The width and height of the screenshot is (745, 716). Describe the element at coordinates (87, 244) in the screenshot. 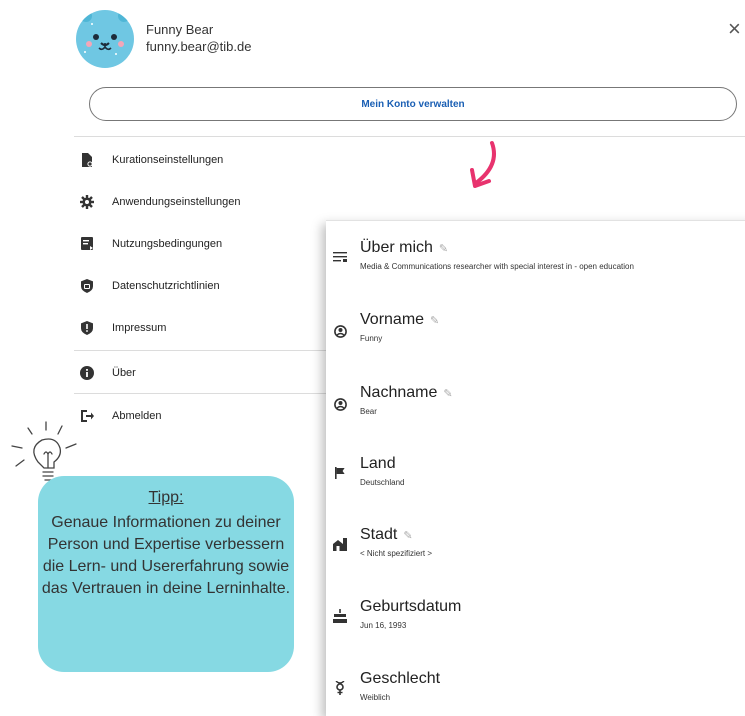

I see `terms-document-icon` at that location.